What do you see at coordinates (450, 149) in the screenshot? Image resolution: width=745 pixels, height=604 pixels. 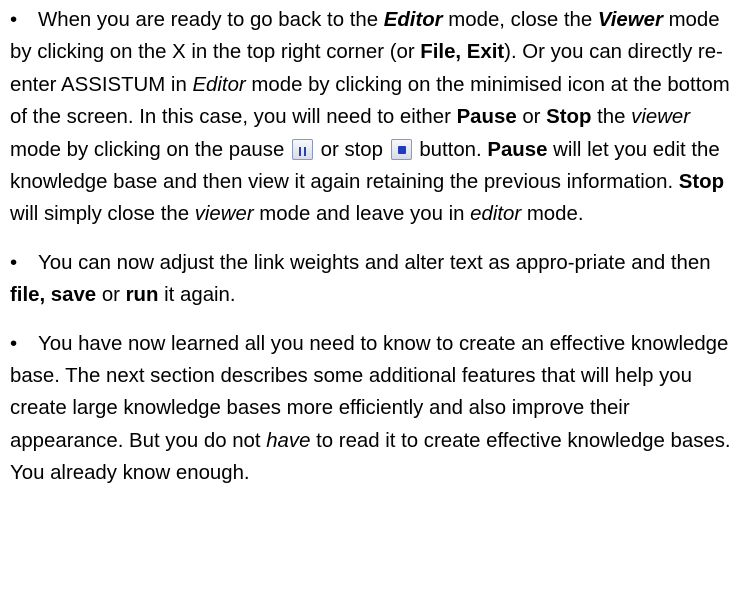 I see `text: button.` at bounding box center [450, 149].